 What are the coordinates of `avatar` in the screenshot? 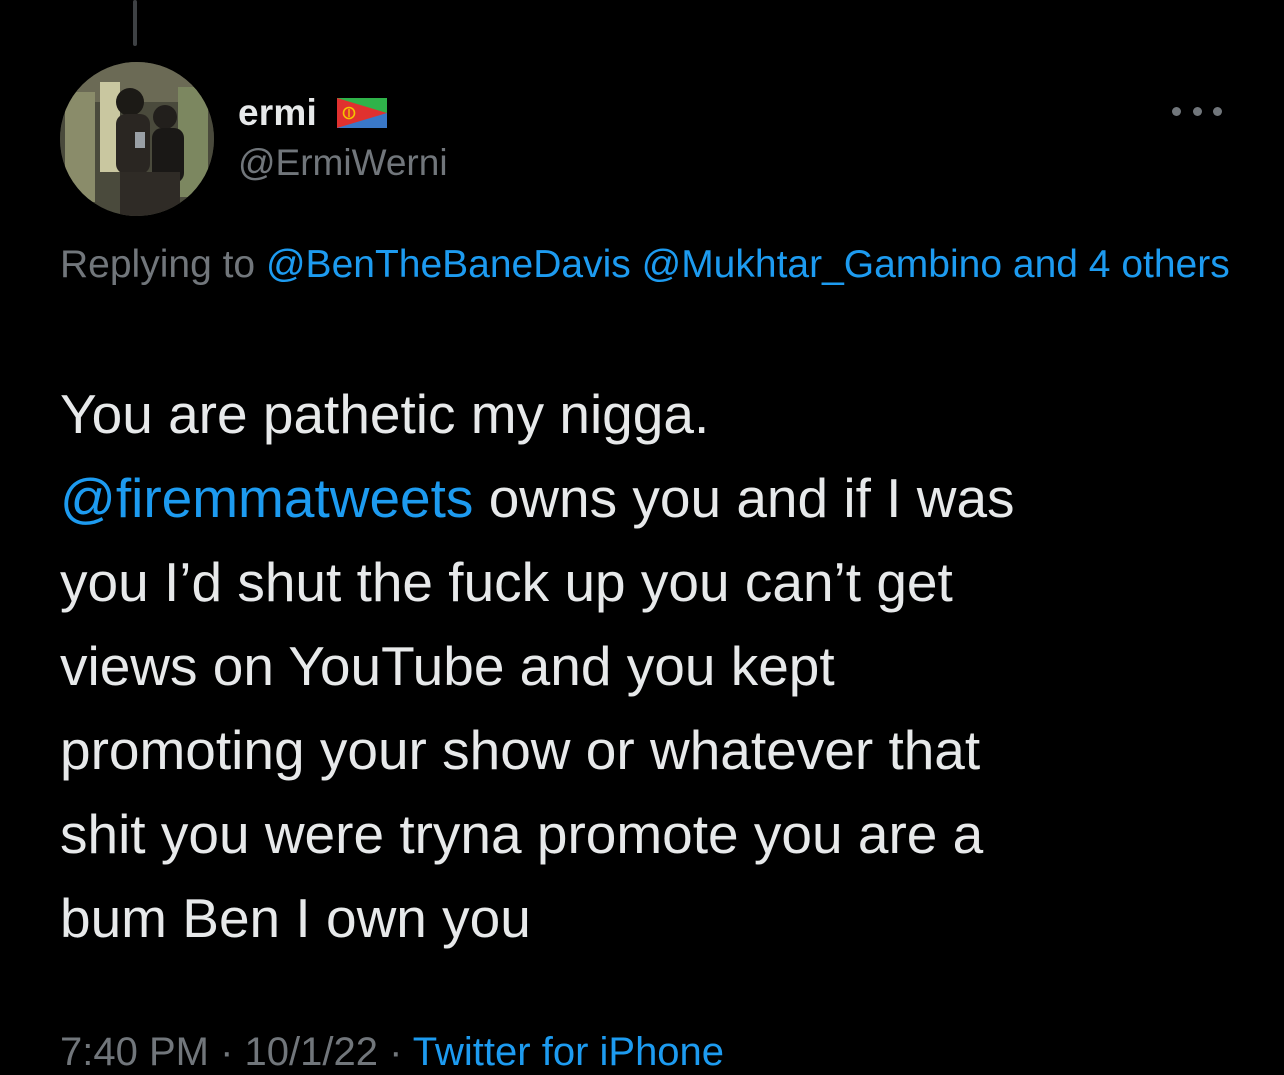 It's located at (137, 139).